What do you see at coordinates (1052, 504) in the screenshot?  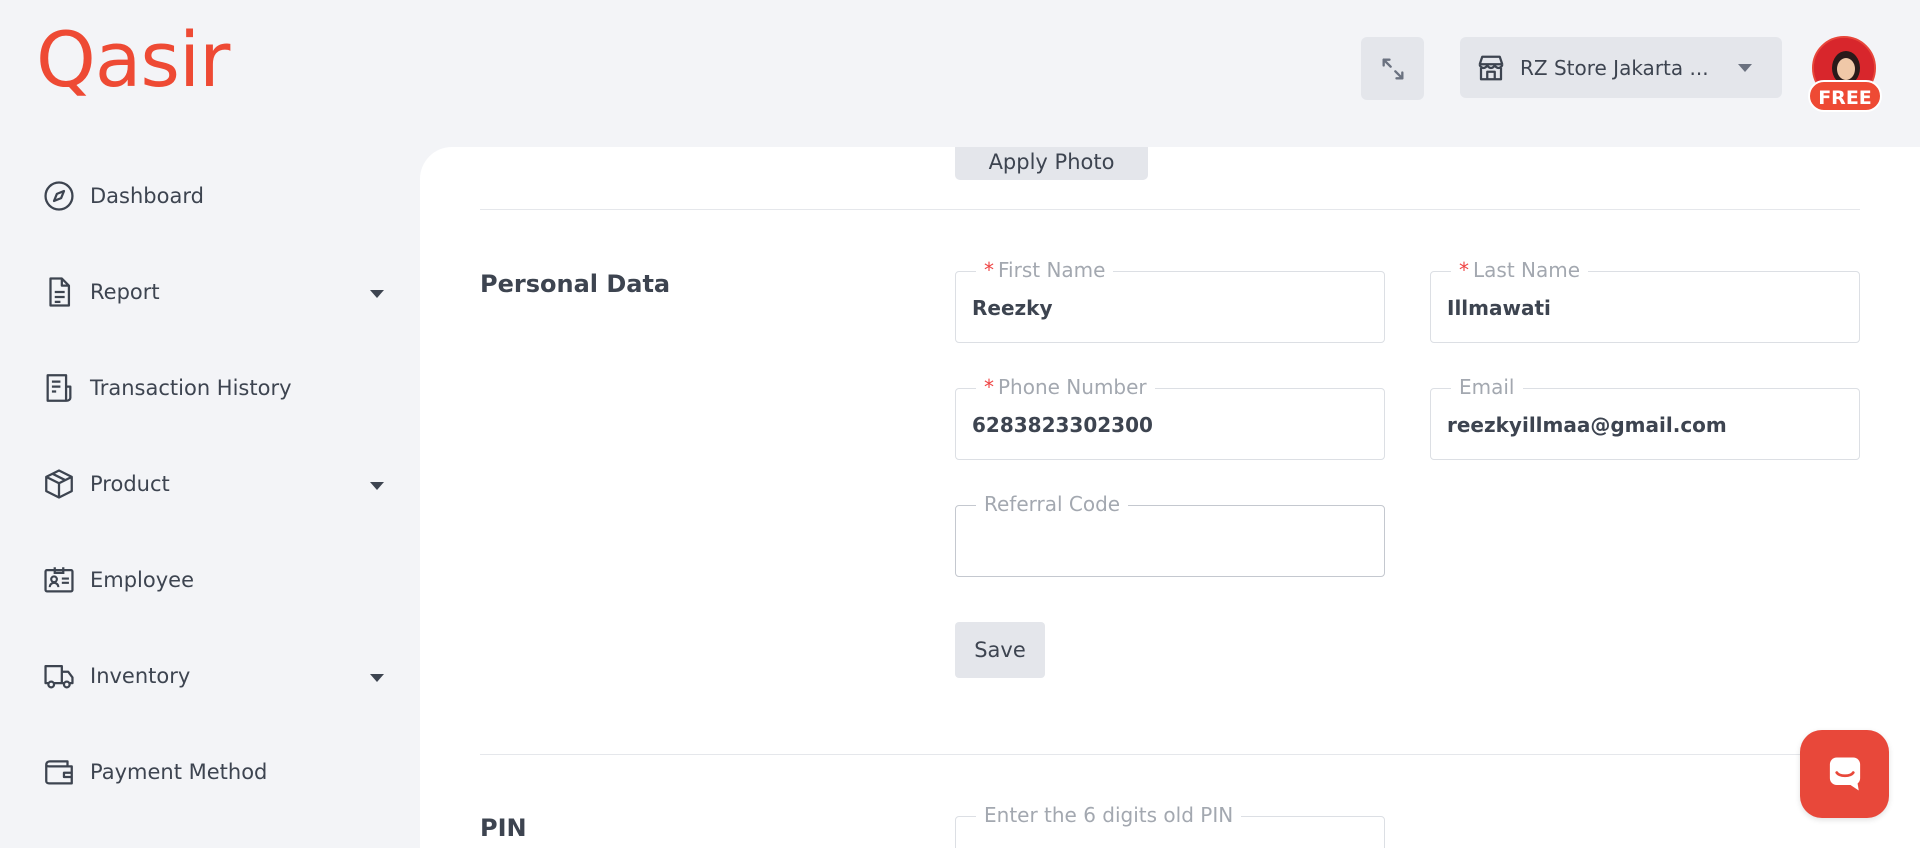 I see `referral-code-label: Referral Code` at bounding box center [1052, 504].